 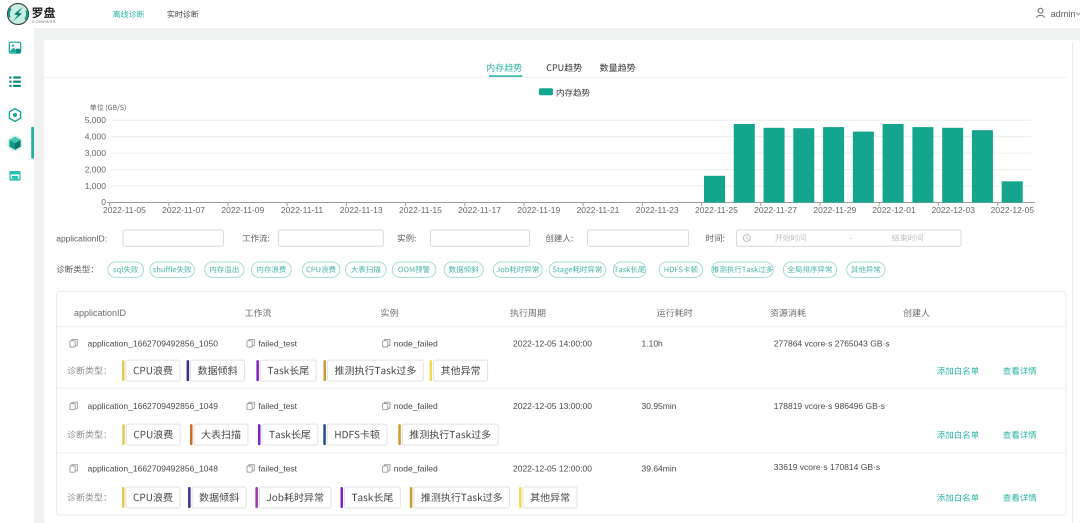 I want to click on svg-text: 2022-11-19, so click(x=538, y=210).